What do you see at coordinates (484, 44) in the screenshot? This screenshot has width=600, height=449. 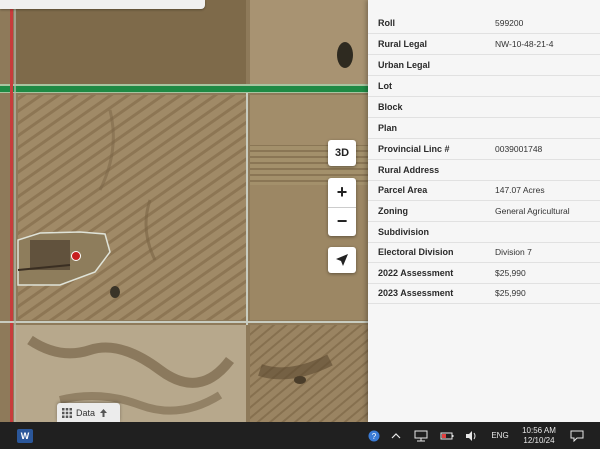 I see `info-row-rural-legal: Rural Legal NW-10-48-21-4` at bounding box center [484, 44].